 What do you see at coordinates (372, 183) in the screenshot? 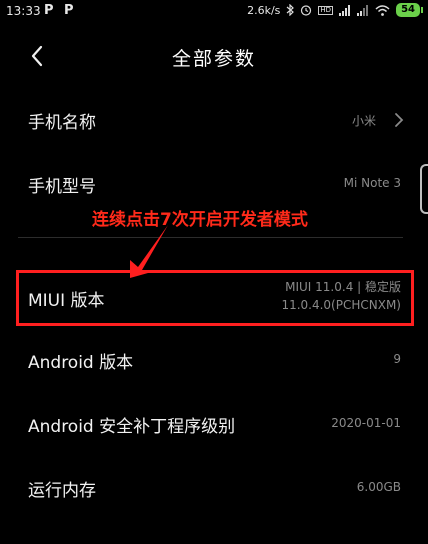
I see `row-value: Mi Note 3` at bounding box center [372, 183].